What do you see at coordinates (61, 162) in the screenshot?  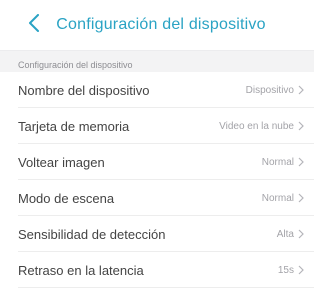 I see `setting-label: Voltear imagen` at bounding box center [61, 162].